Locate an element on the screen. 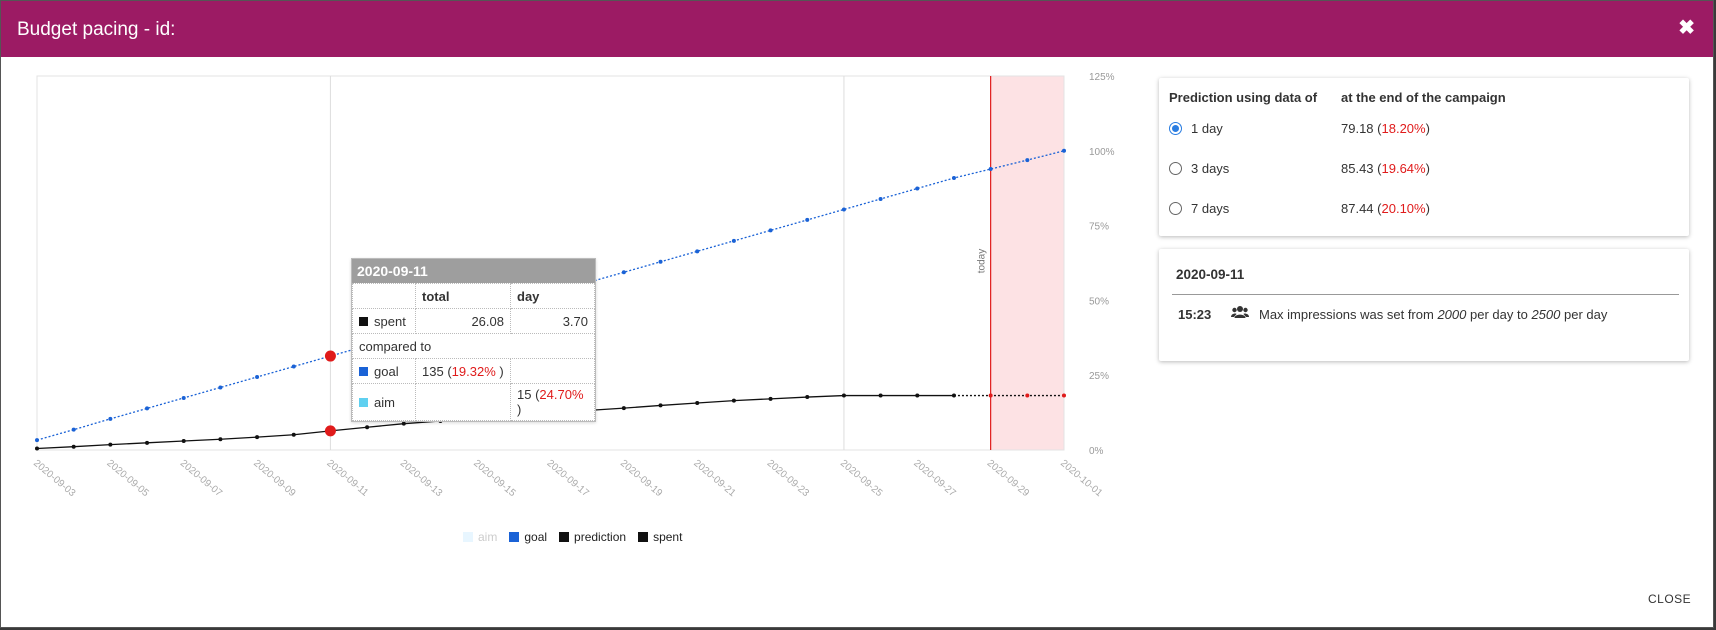 The height and width of the screenshot is (630, 1716). tooltip-spent-label: spent is located at coordinates (390, 321).